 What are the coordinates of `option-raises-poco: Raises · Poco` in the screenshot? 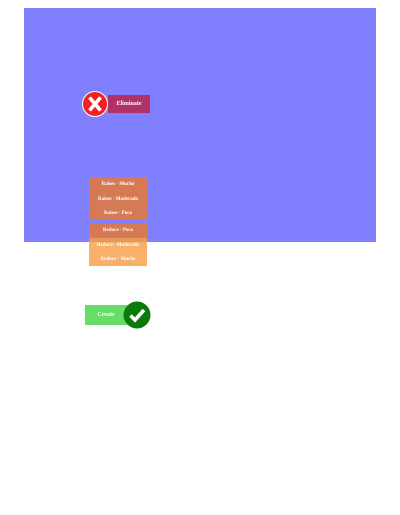 It's located at (118, 213).